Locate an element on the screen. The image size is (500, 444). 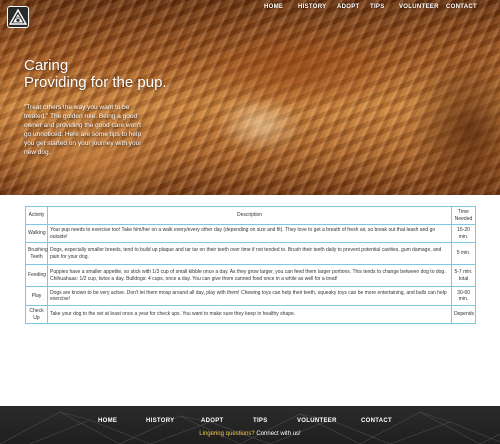
footer-tips: TIPS is located at coordinates (260, 421).